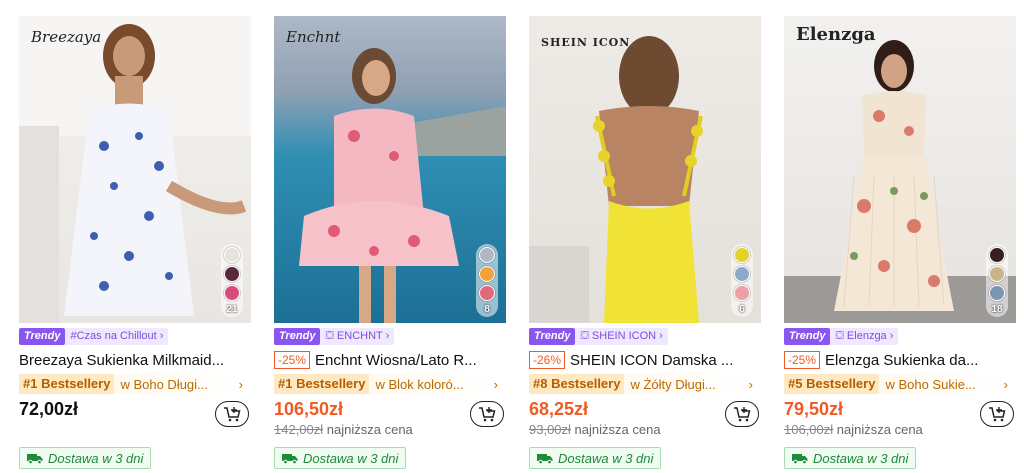 Image resolution: width=1024 pixels, height=473 pixels. I want to click on original-price: 93,00zł, so click(550, 429).